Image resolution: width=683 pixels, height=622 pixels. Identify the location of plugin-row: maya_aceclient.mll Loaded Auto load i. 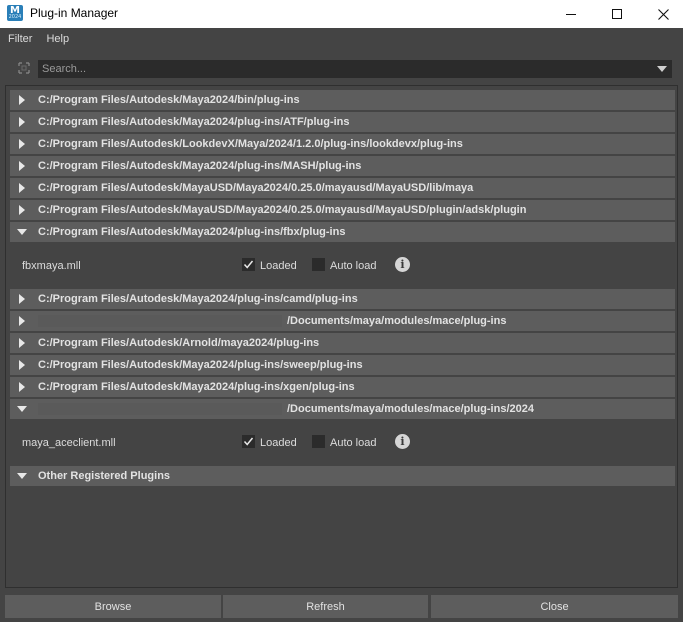
(342, 443).